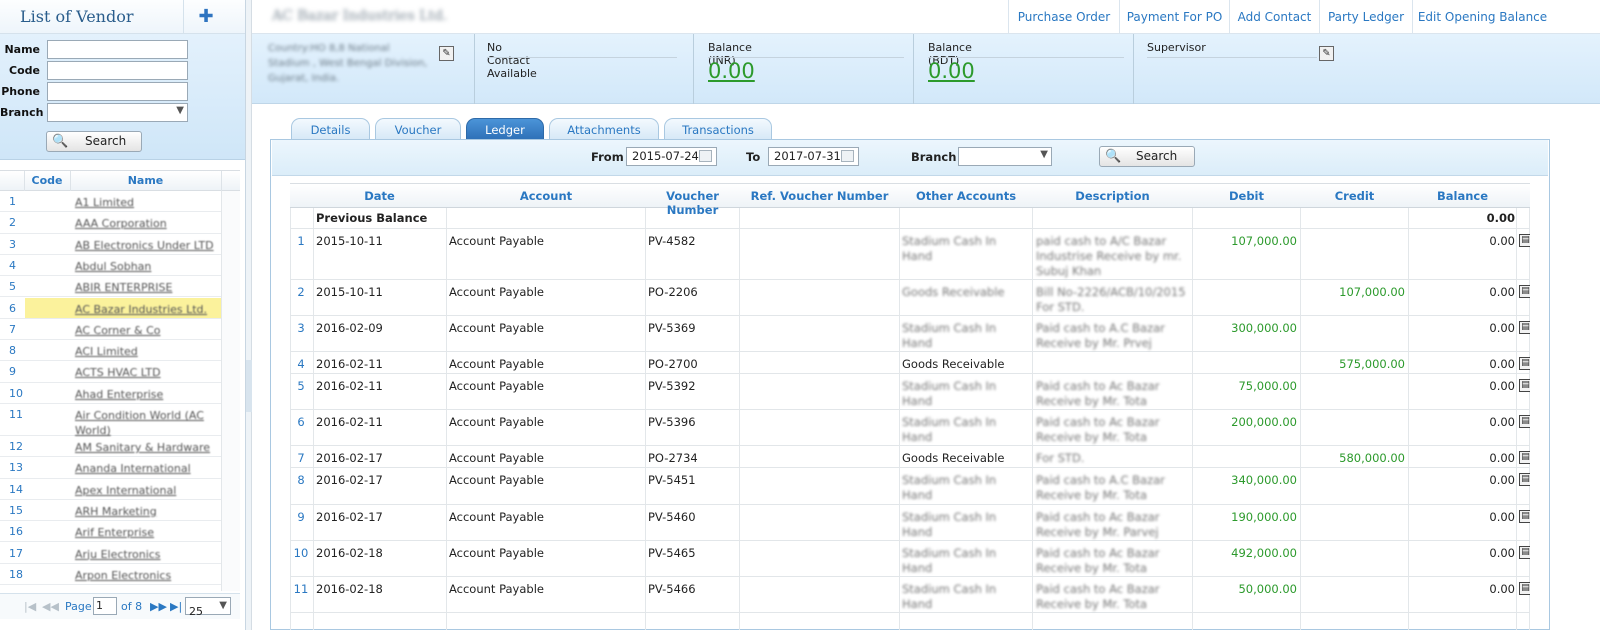  Describe the element at coordinates (145, 351) in the screenshot. I see `vendor-name-link: ACI Limited` at that location.